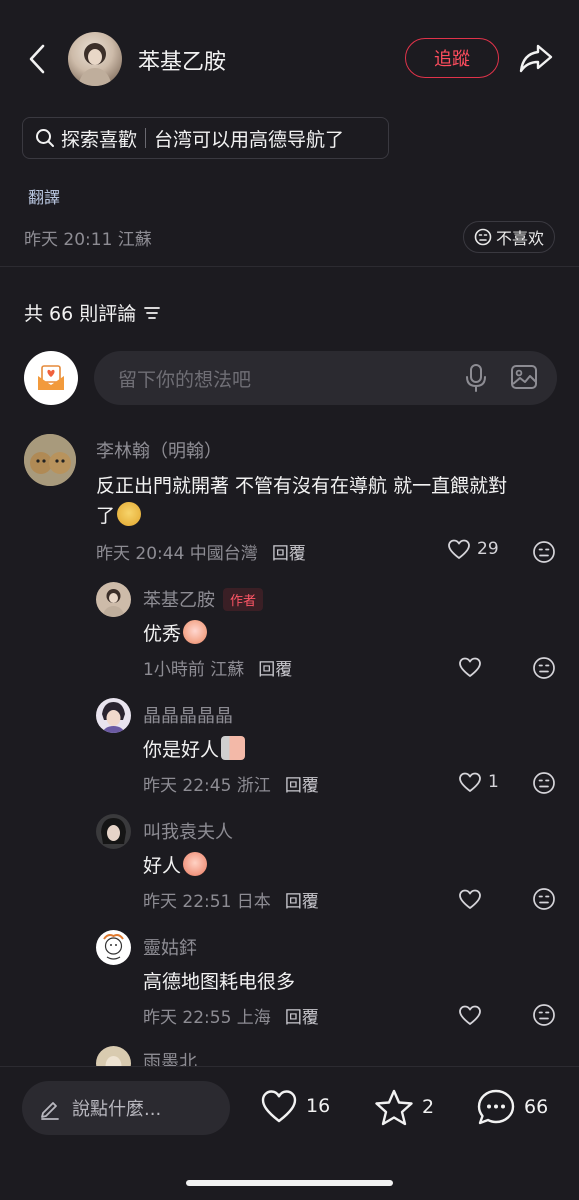  I want to click on comment-meta: 昨天 20:44 中國台灣 回覆, so click(201, 551).